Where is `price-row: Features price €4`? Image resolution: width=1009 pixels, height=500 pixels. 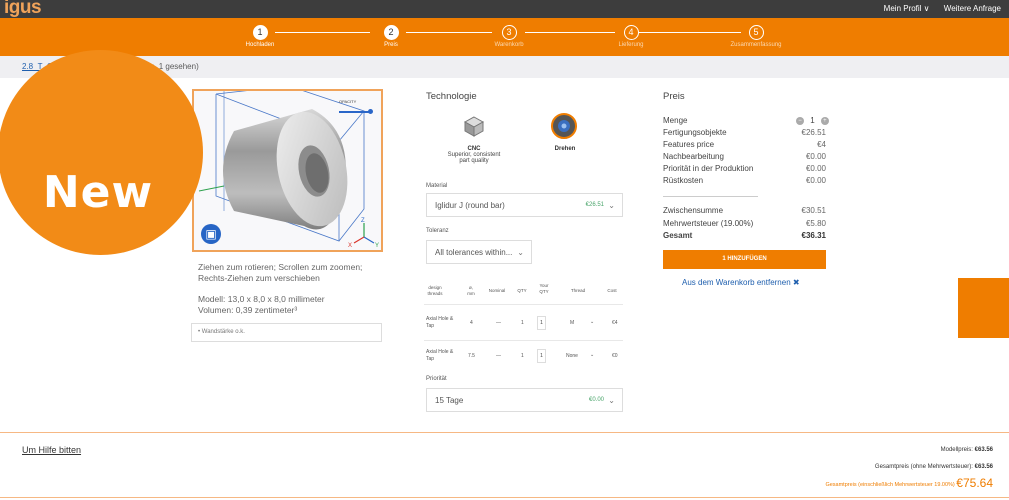
price-row: Features price €4 is located at coordinates (744, 145).